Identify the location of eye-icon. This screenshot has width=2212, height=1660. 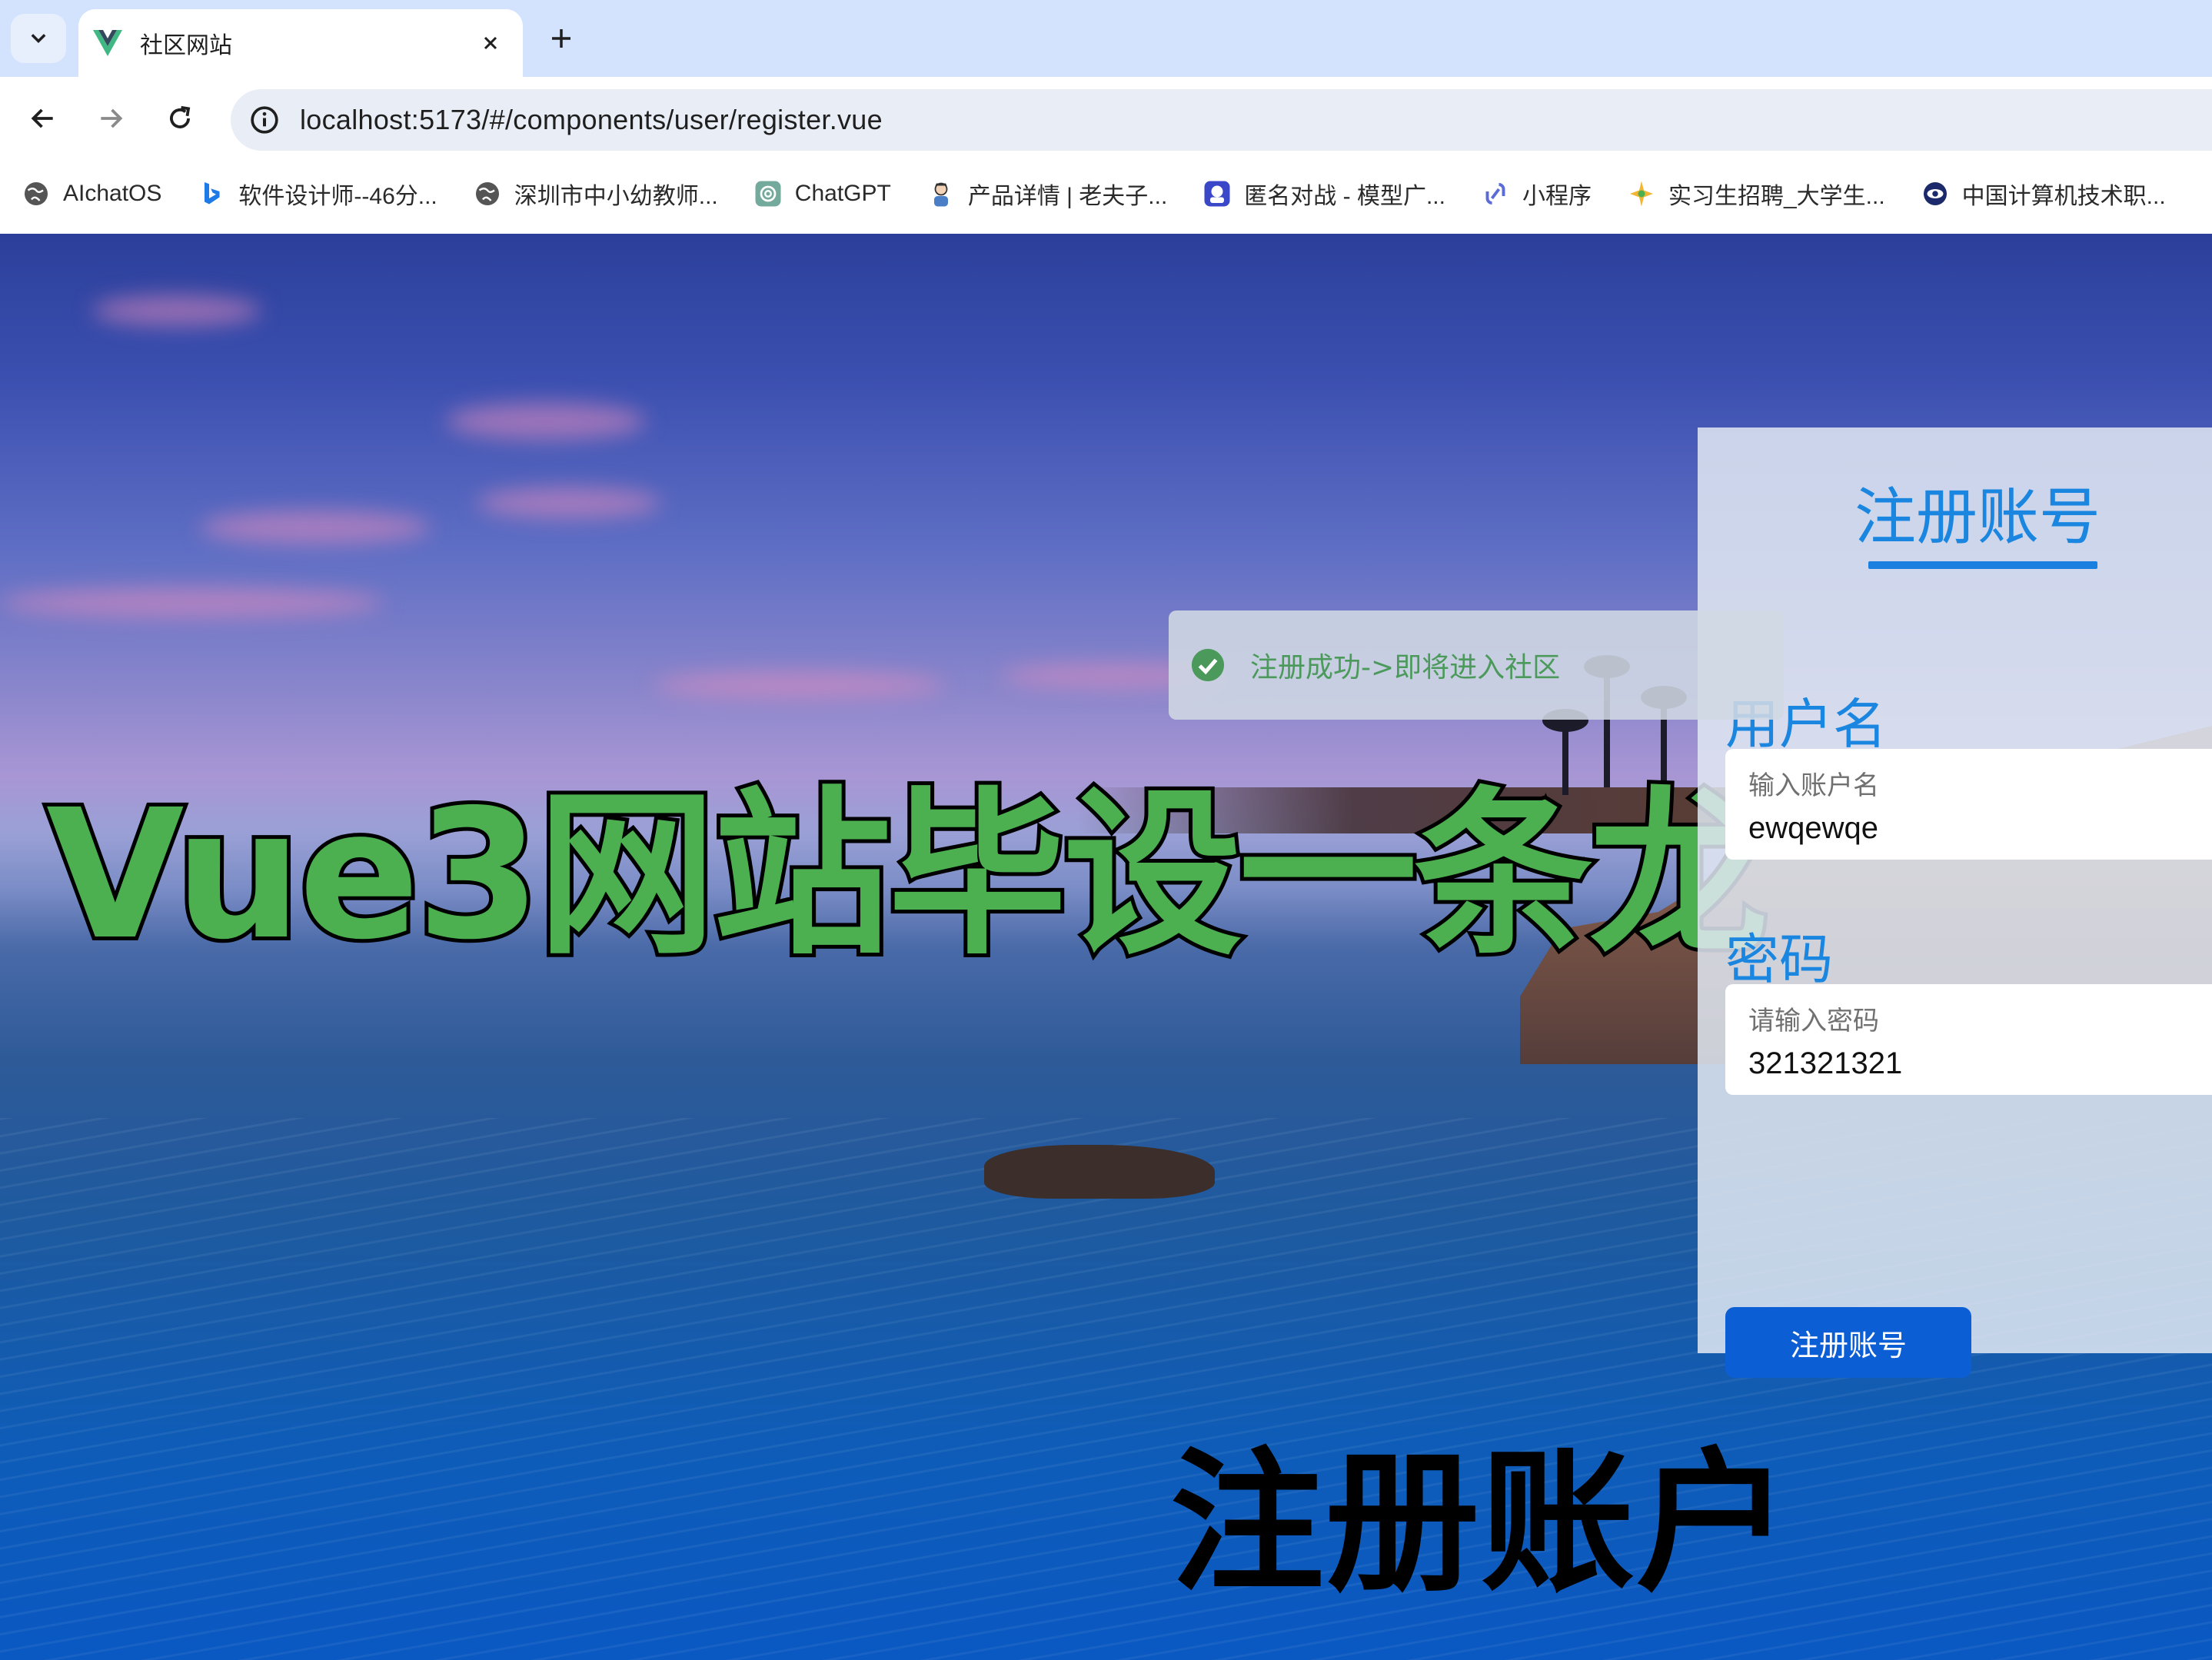
(1935, 194).